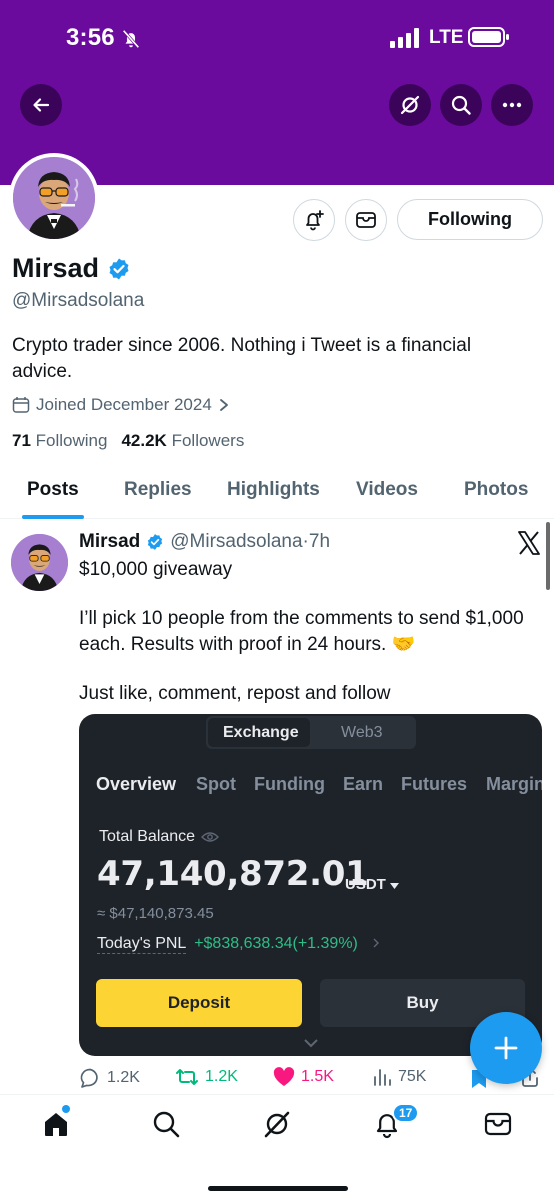 The height and width of the screenshot is (1200, 554). I want to click on display-name: Mirsad, so click(56, 268).